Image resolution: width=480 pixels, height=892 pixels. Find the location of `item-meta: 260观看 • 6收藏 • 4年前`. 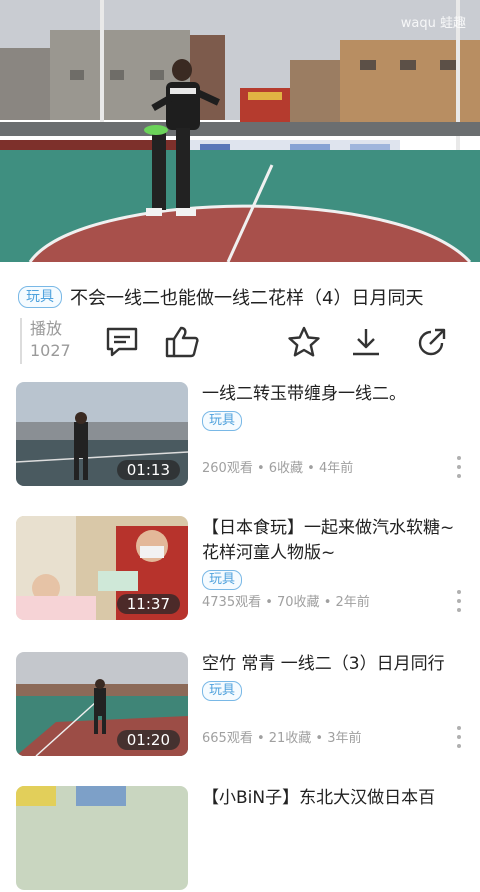

item-meta: 260观看 • 6收藏 • 4年前 is located at coordinates (278, 468).